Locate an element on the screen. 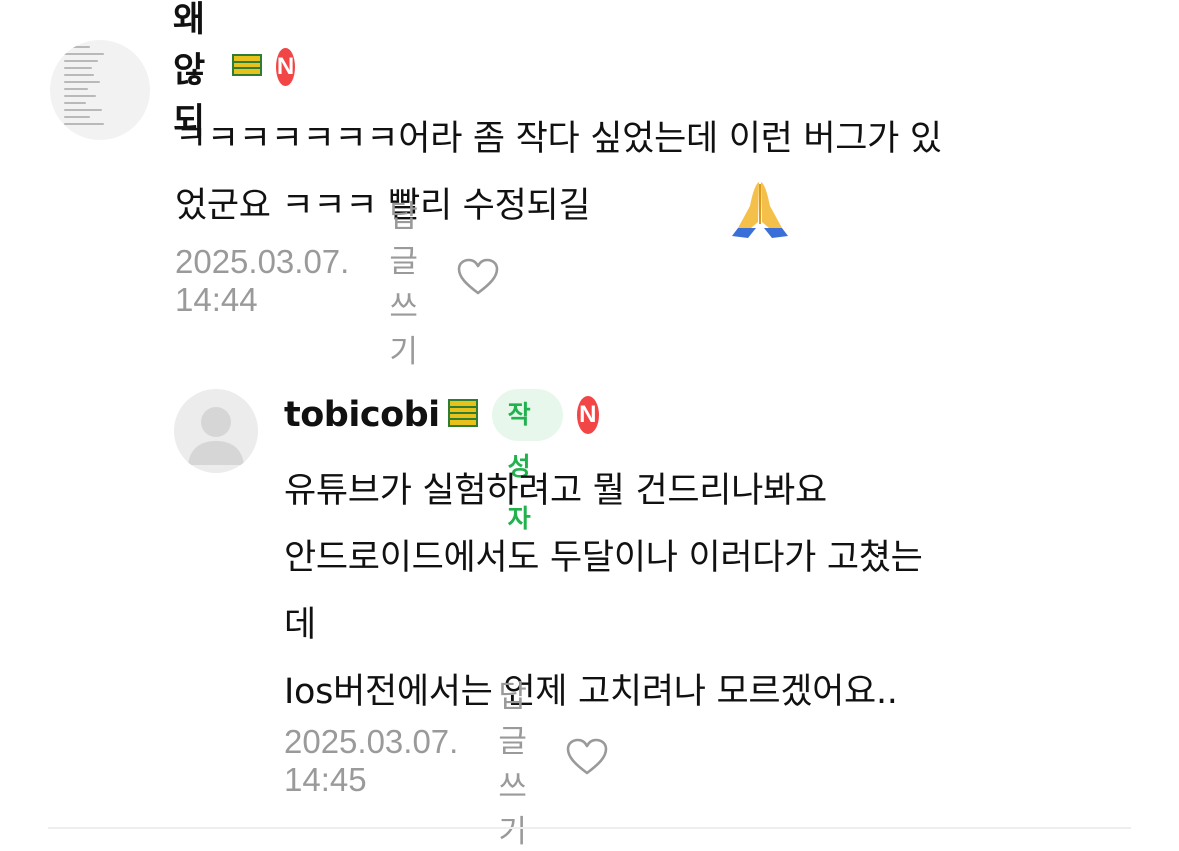 This screenshot has width=1179, height=851. comment-meta: 2025.03.07. 14:44 답글쓰기 is located at coordinates (337, 284).